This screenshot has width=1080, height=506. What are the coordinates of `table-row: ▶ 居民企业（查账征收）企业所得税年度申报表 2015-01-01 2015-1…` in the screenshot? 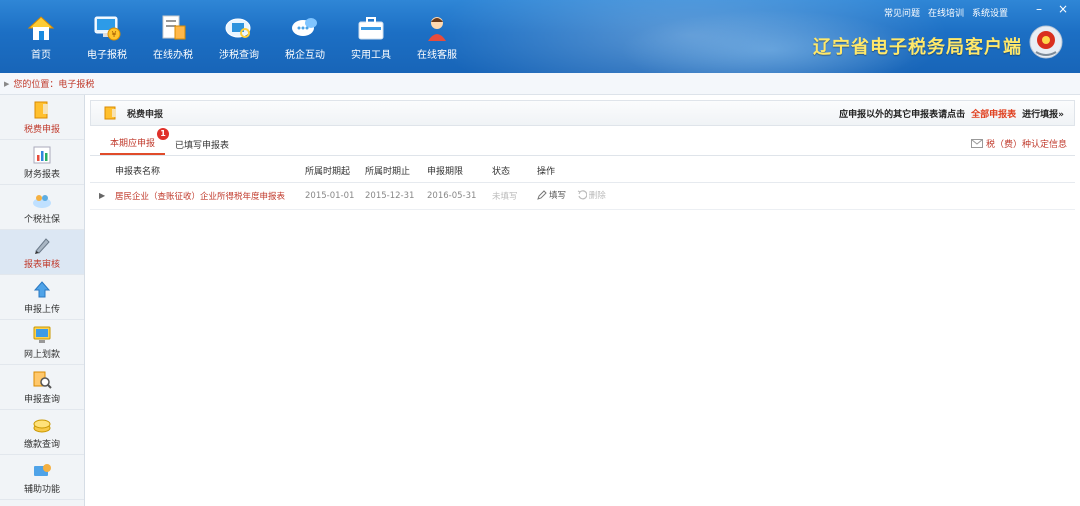 It's located at (582, 196).